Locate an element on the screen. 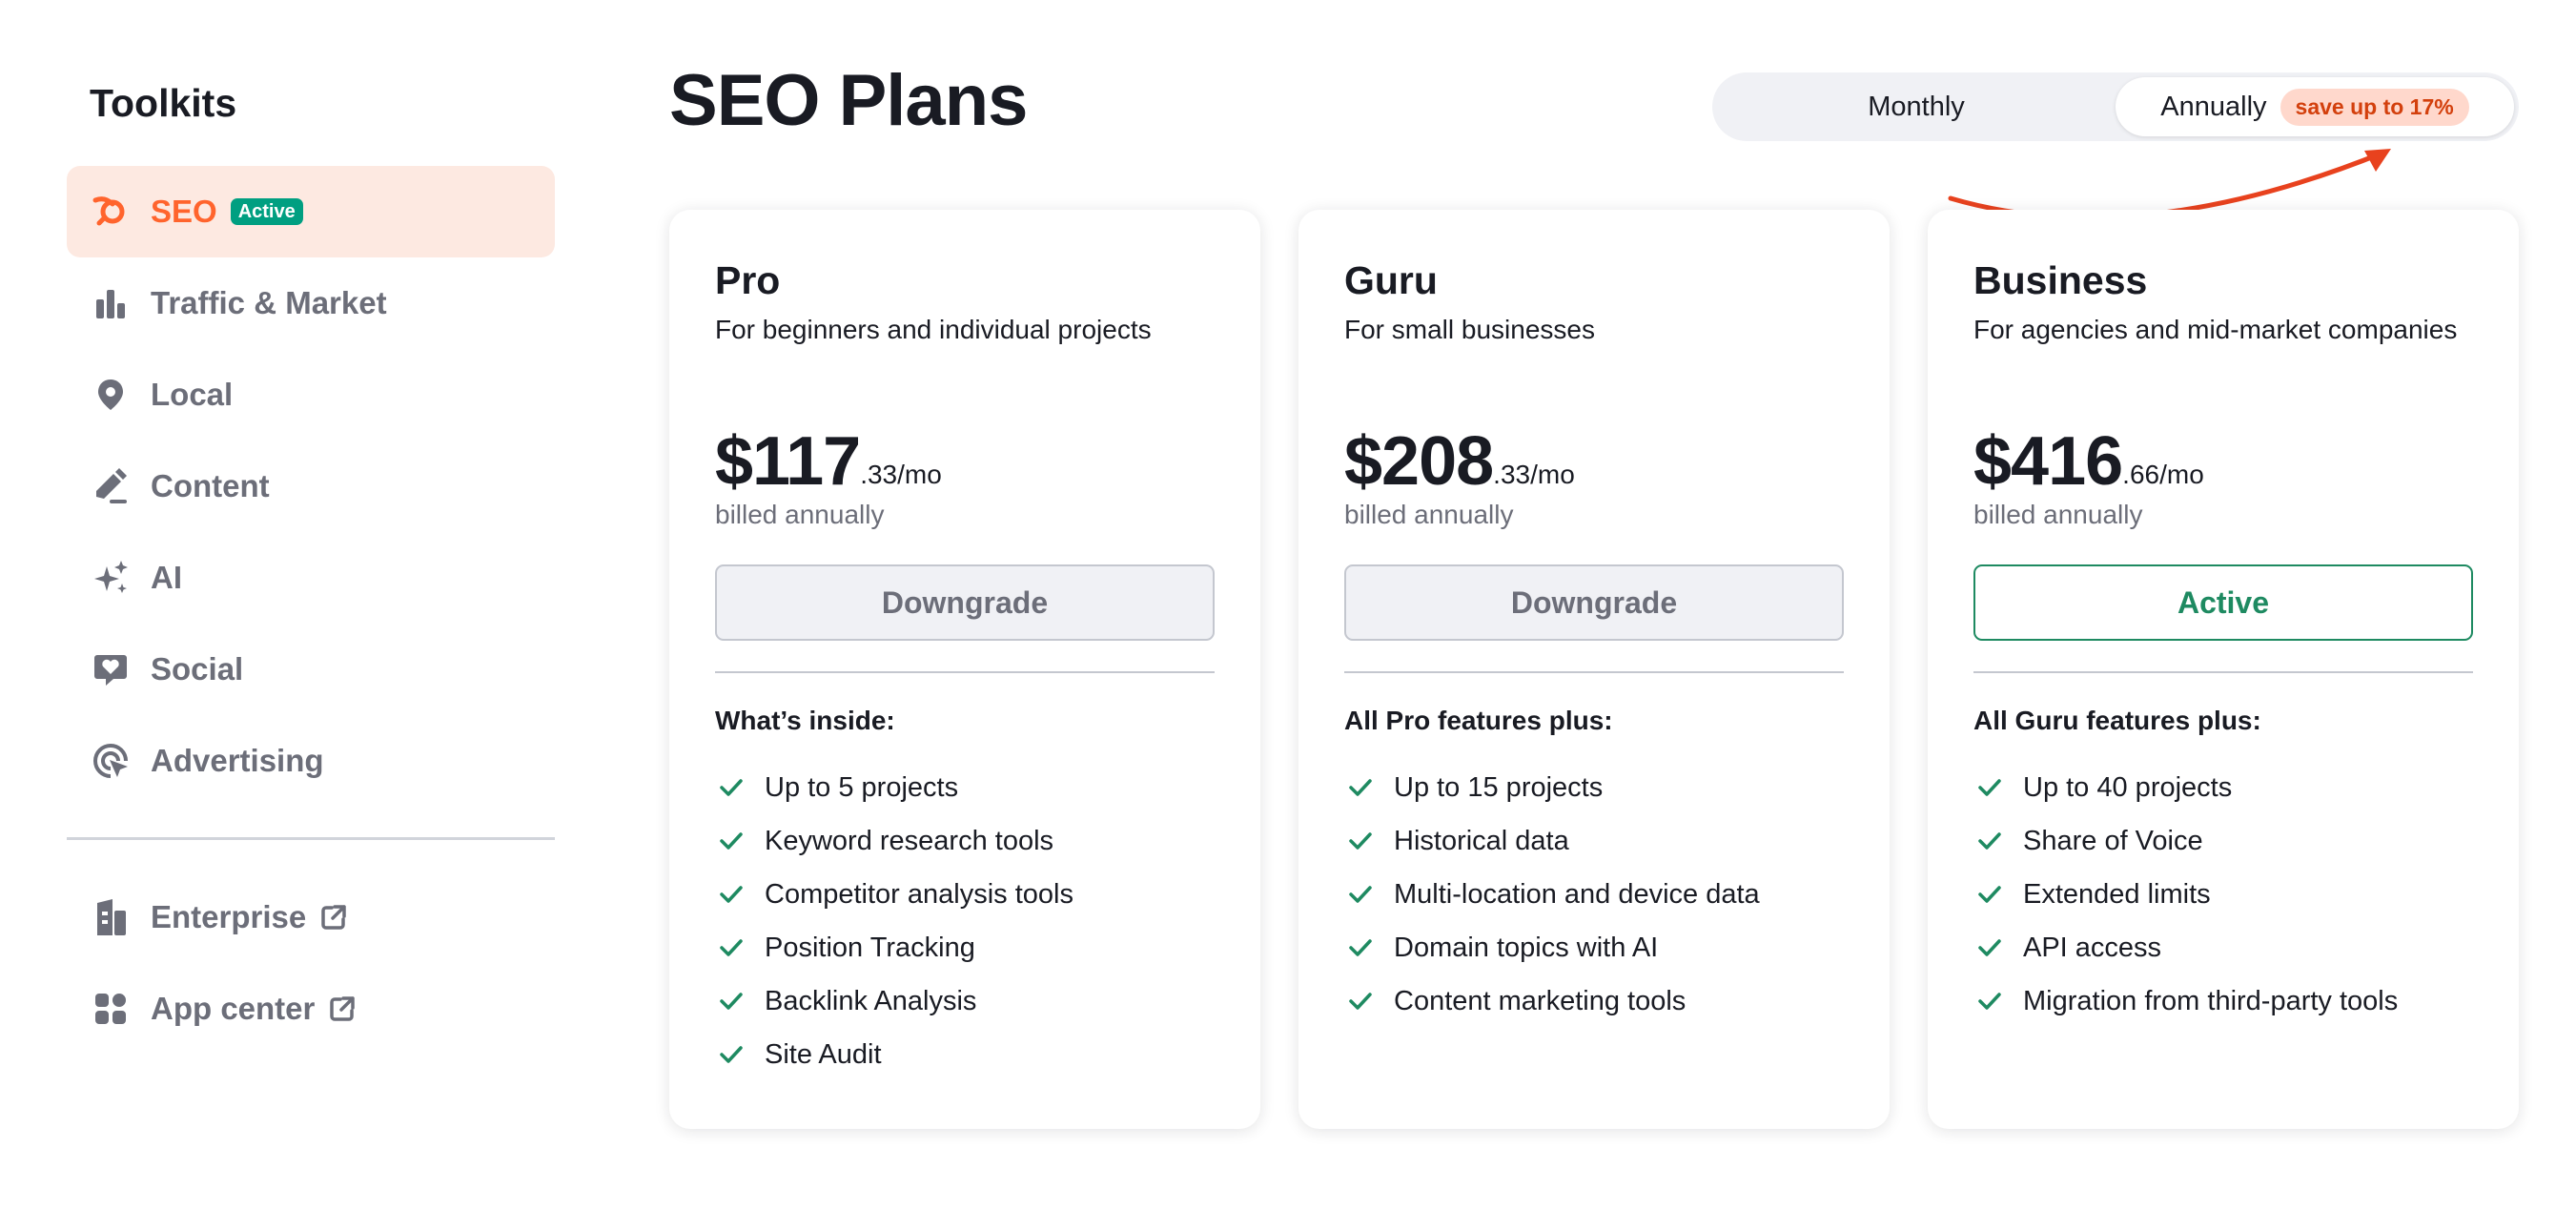  feature-label: Multi-location and device data is located at coordinates (1577, 894).